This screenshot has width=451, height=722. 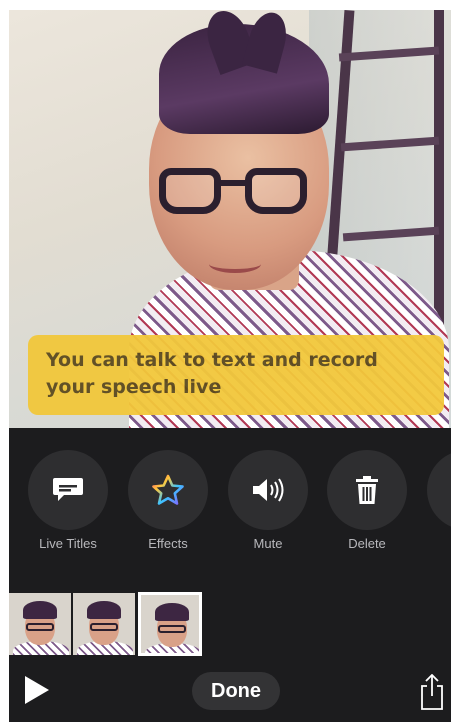 I want to click on delete-button: Delete, so click(x=367, y=500).